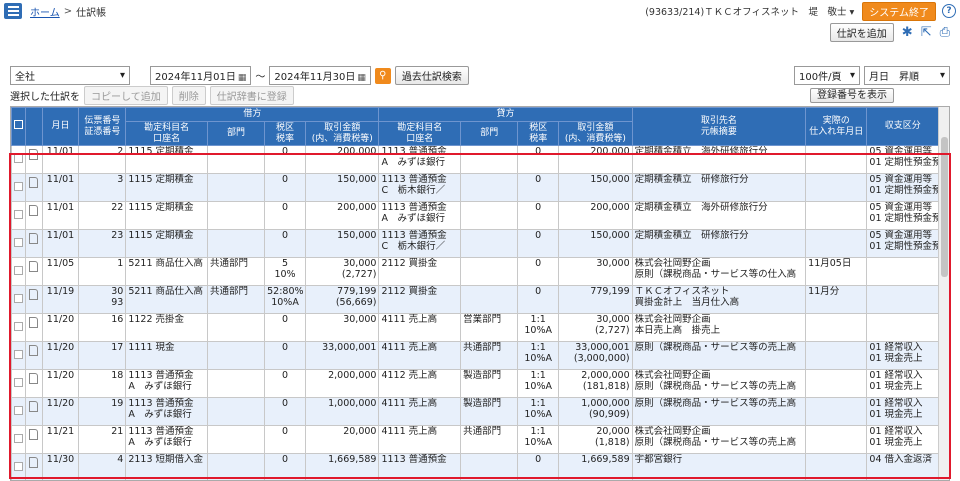 This screenshot has width=960, height=481. What do you see at coordinates (907, 32) in the screenshot?
I see `gear-icon: ✱` at bounding box center [907, 32].